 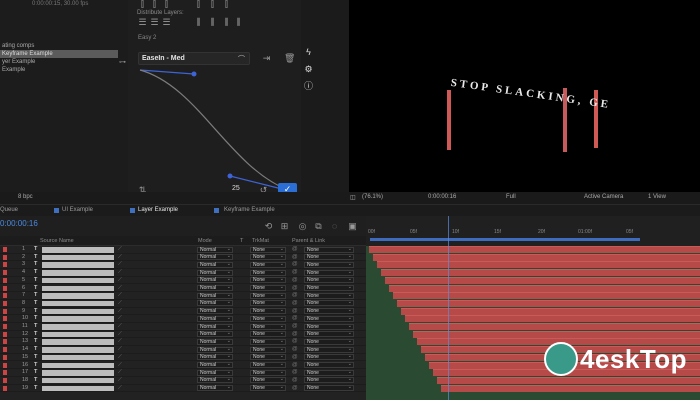 What do you see at coordinates (183, 366) in the screenshot?
I see `layer-row: 16 T ⟋ Normal None @ None` at bounding box center [183, 366].